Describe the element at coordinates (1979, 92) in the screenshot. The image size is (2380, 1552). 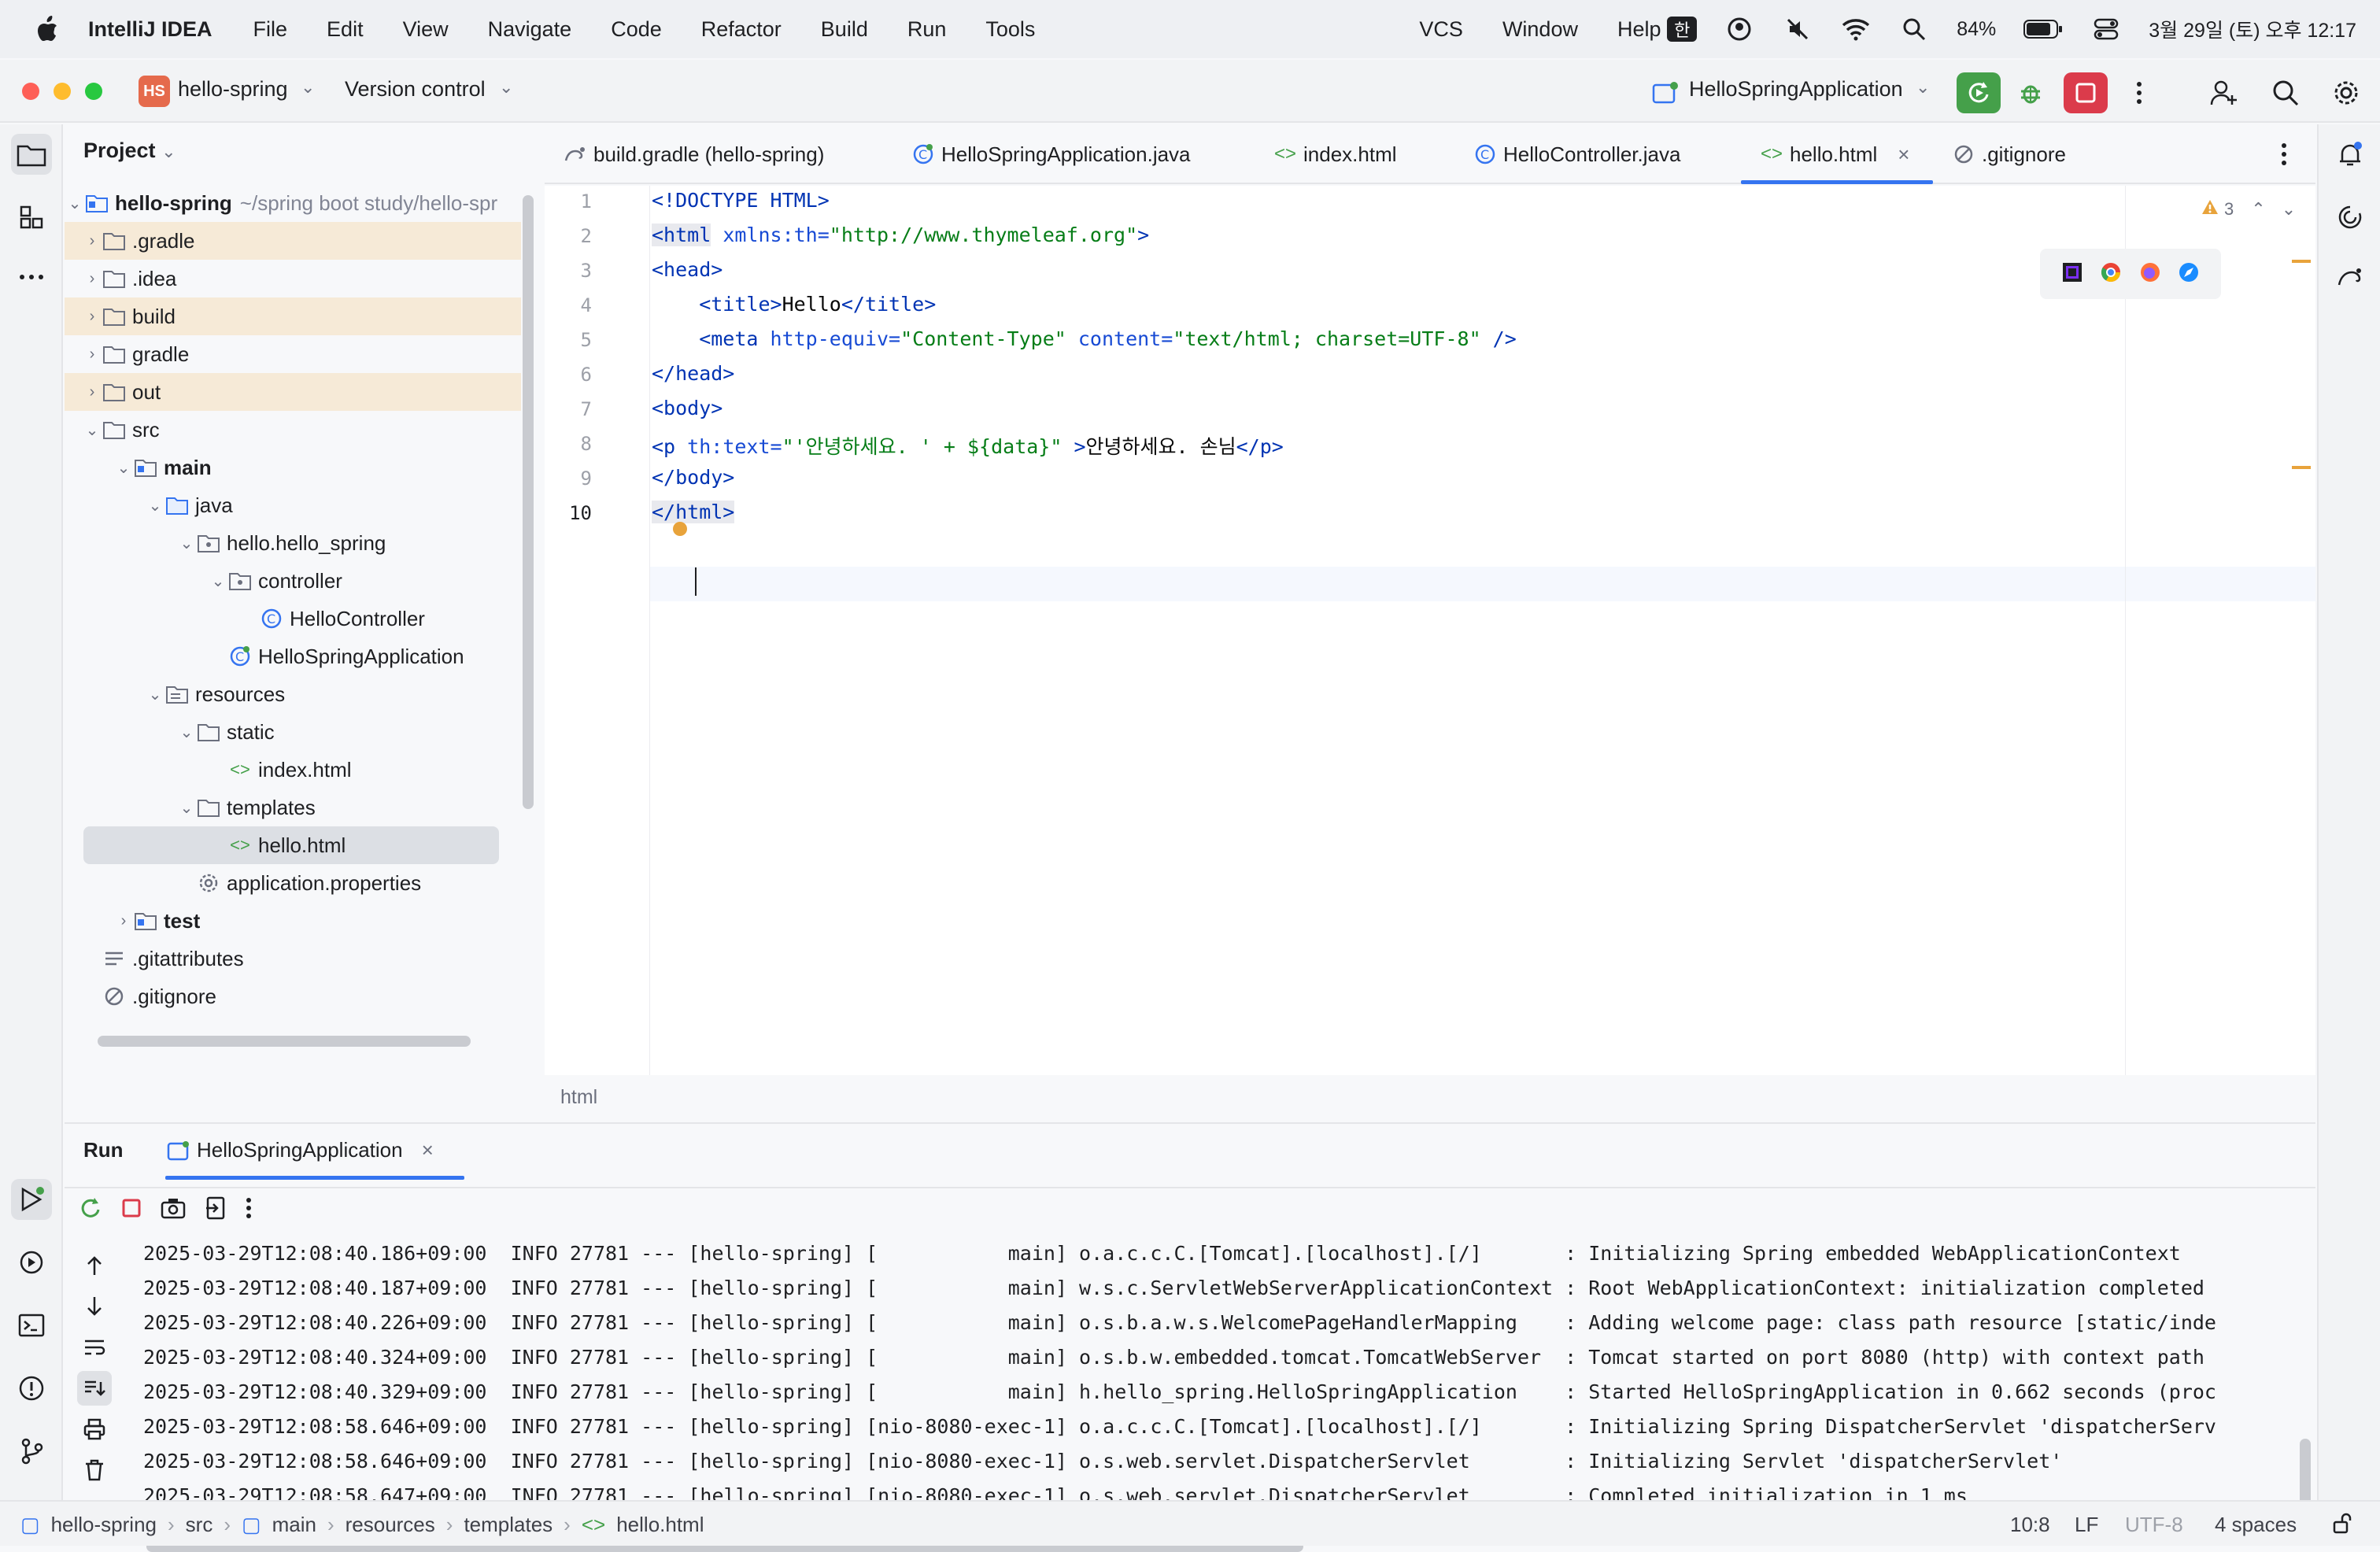
I see `rerun-button` at that location.